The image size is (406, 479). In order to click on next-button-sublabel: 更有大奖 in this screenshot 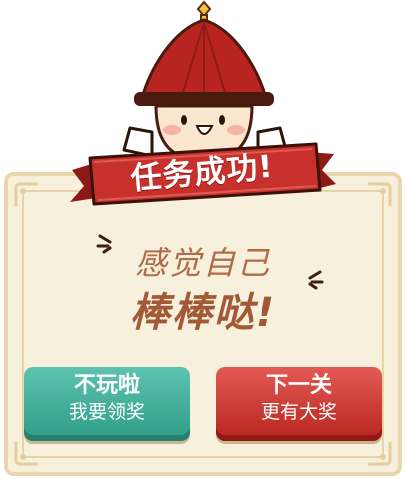, I will do `click(298, 412)`.